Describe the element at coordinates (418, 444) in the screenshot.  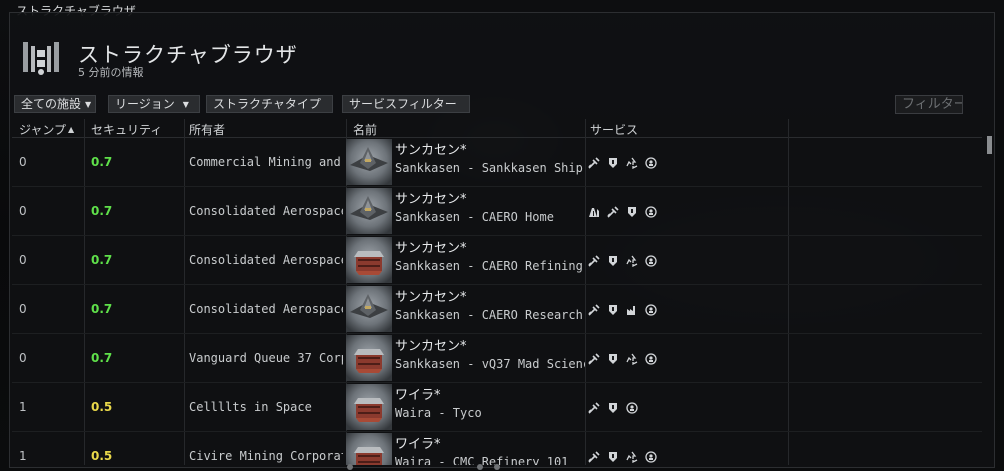
I see `system-name: ワイラ*` at that location.